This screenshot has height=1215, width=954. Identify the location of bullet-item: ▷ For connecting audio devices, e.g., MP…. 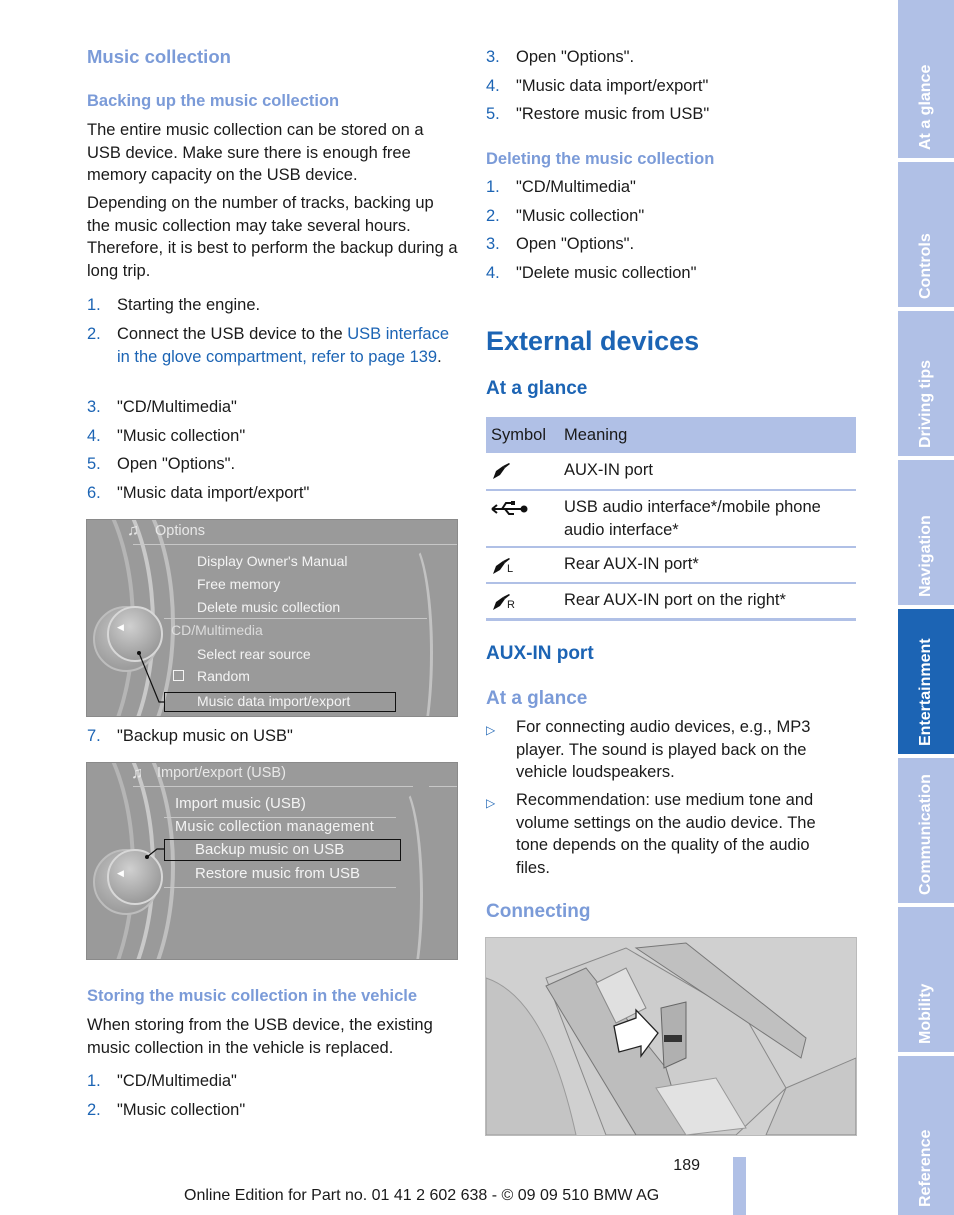
(671, 751).